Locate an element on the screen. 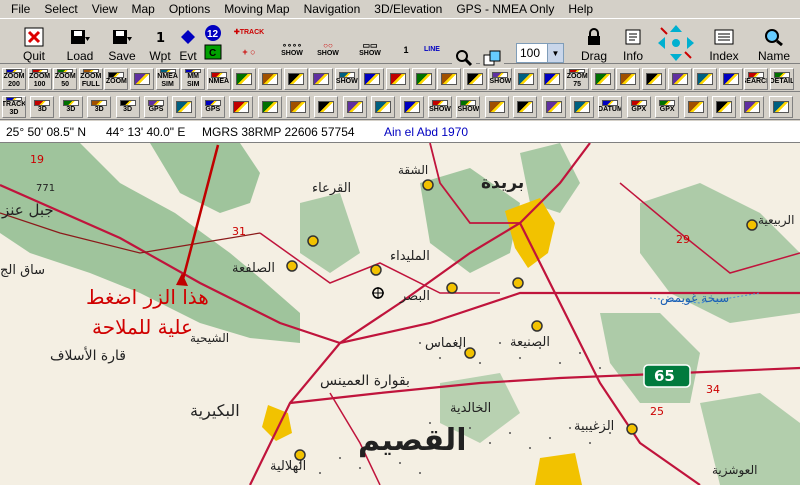 The width and height of the screenshot is (800, 485). menu-item: File is located at coordinates (20, 9).